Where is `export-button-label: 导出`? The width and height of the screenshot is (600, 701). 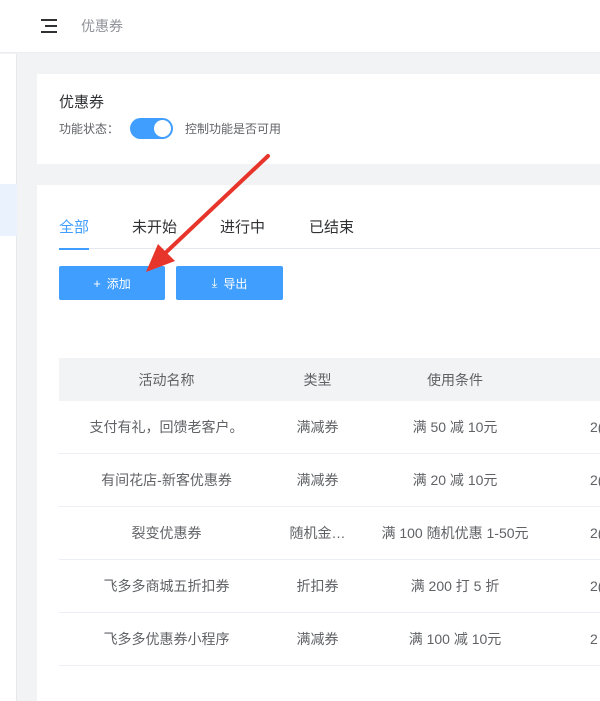
export-button-label: 导出 is located at coordinates (235, 283).